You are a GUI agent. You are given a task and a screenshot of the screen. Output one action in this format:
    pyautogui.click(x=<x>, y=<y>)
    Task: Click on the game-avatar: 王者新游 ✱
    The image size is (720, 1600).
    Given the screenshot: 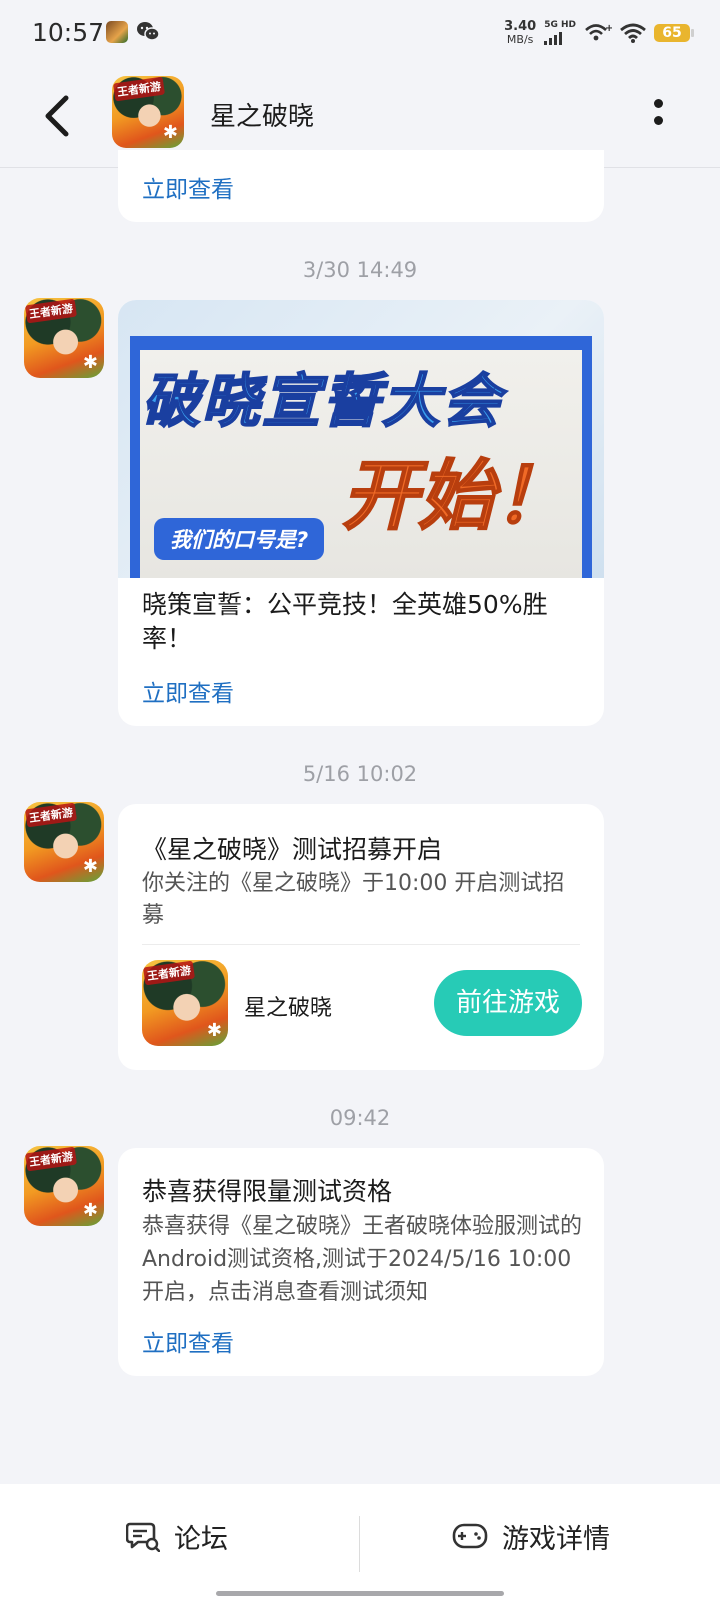 What is the action you would take?
    pyautogui.click(x=148, y=112)
    